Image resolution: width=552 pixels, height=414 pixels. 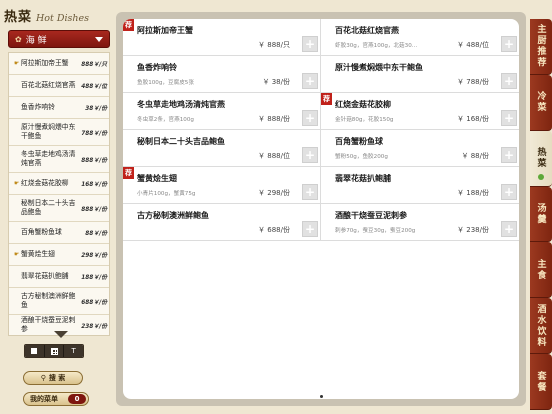 What do you see at coordinates (274, 193) in the screenshot?
I see `dish-card-price: ￥ 298/份` at bounding box center [274, 193].